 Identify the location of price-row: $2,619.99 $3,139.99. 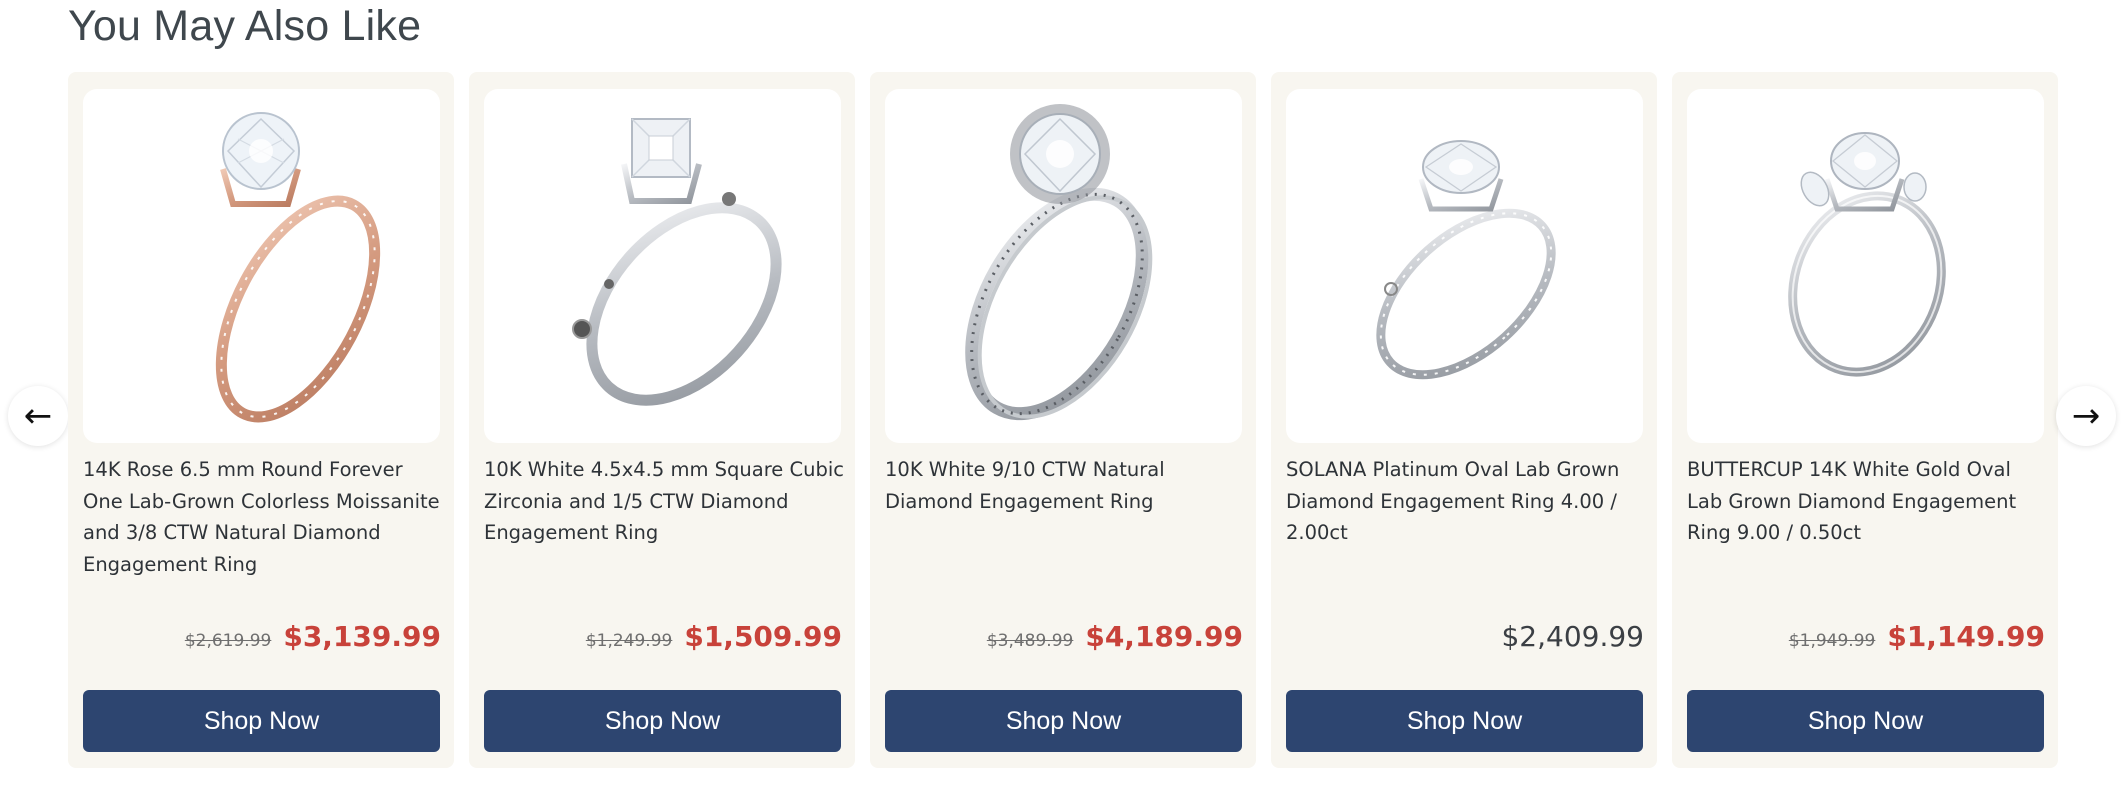
(313, 636).